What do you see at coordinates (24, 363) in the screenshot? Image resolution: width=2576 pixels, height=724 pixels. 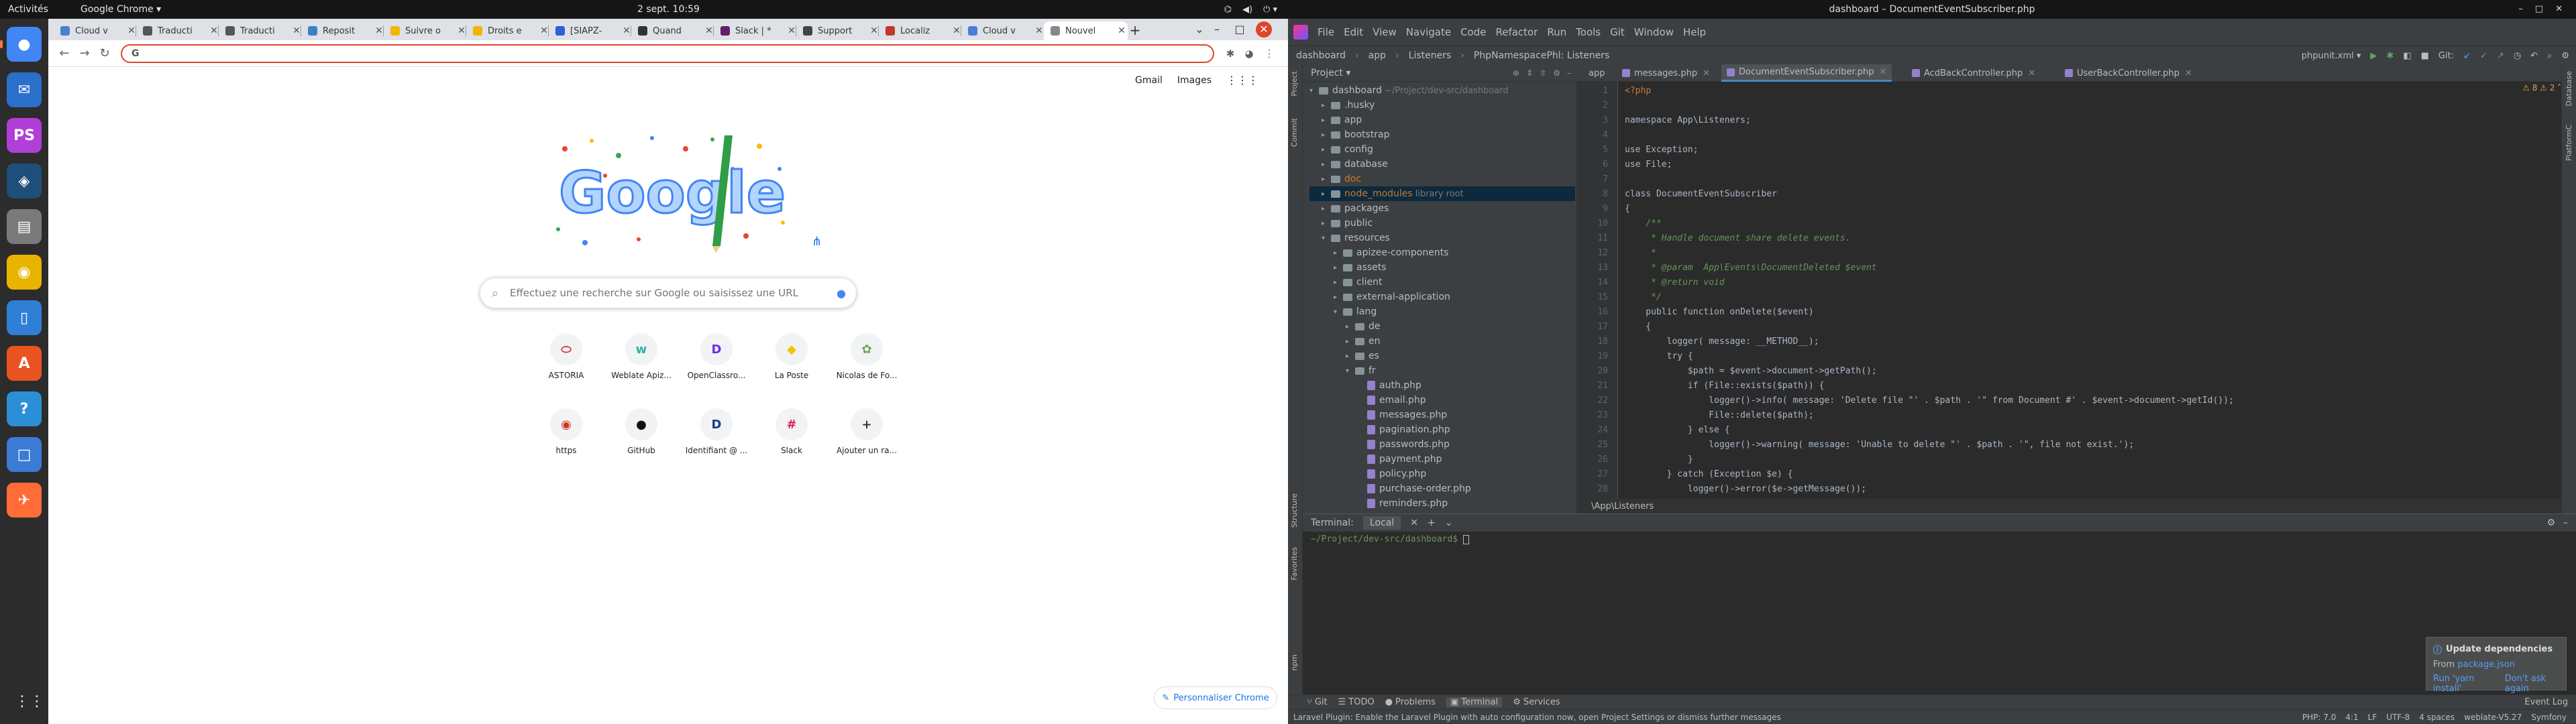 I see `software-center-icon: A` at bounding box center [24, 363].